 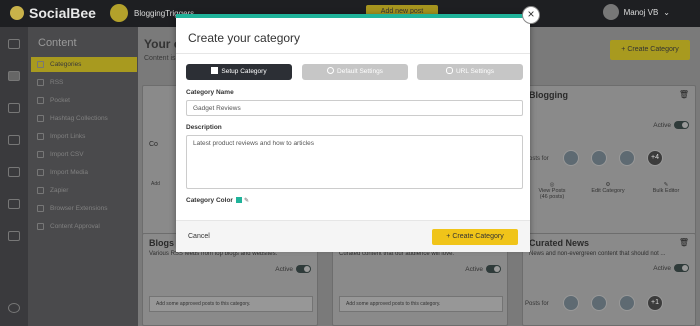 What do you see at coordinates (69, 172) in the screenshot?
I see `sidebar-item-label: Import Media` at bounding box center [69, 172].